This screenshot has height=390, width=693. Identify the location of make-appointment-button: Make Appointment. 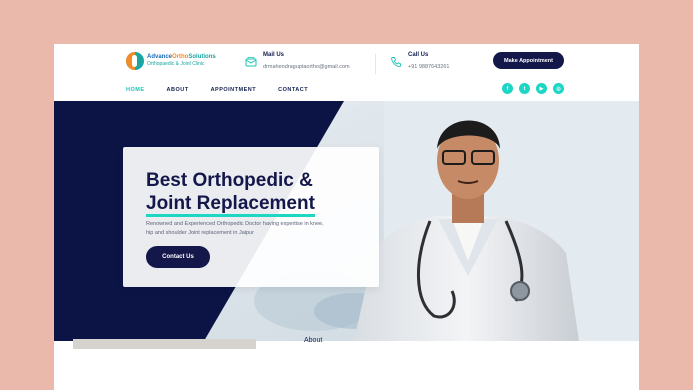
(528, 60).